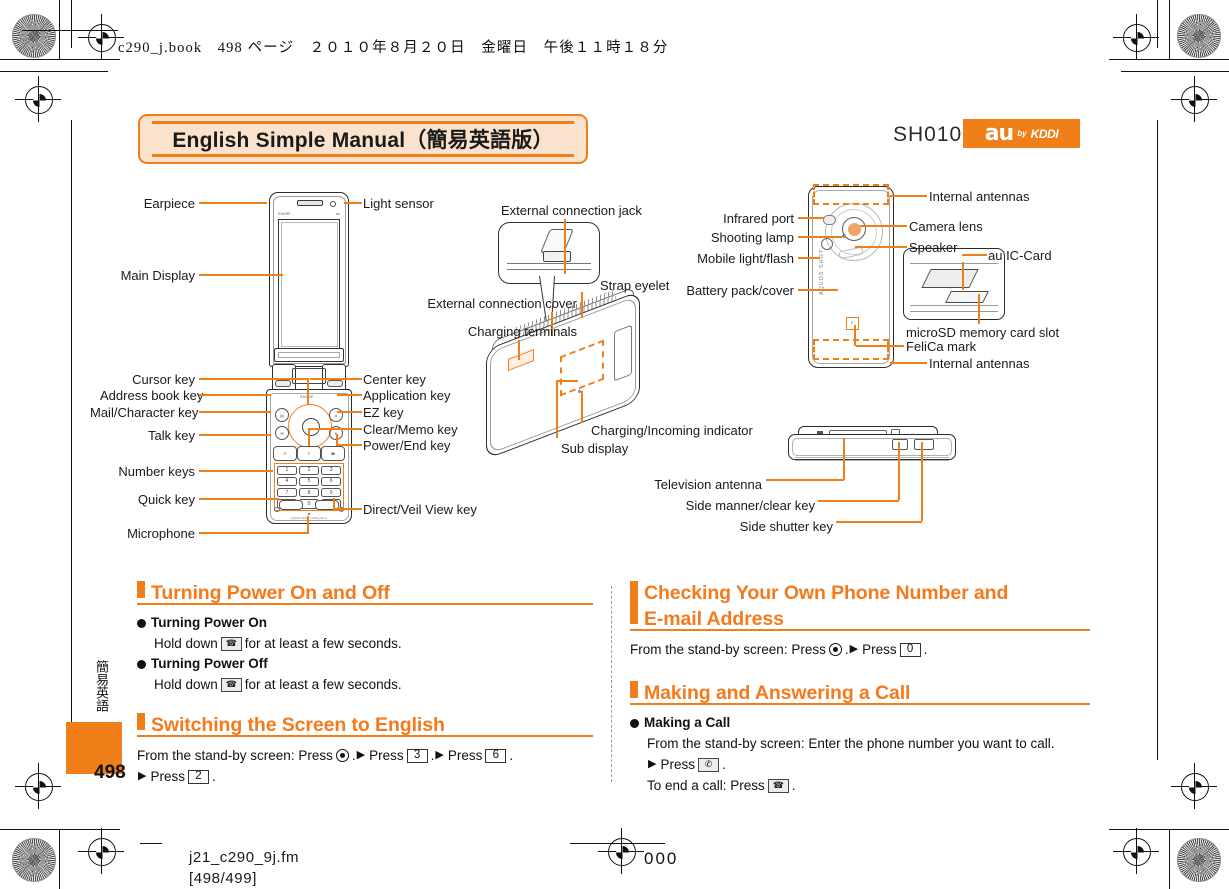 This screenshot has height=889, width=1229. Describe the element at coordinates (347, 509) in the screenshot. I see `leader-direct-veil-view-key` at that location.